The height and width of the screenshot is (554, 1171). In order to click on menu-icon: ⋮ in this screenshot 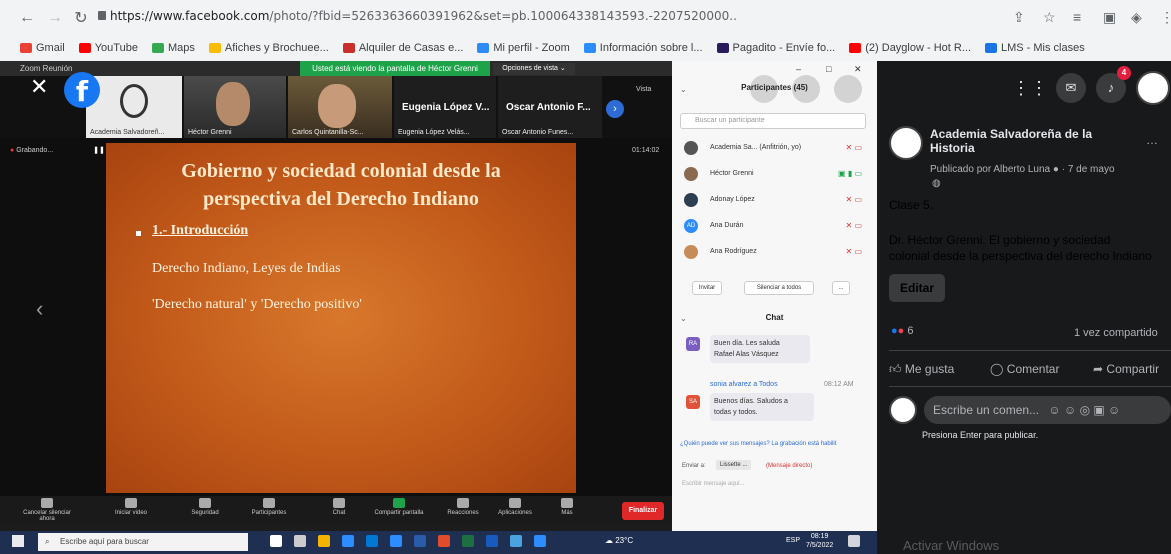, I will do `click(1165, 17)`.